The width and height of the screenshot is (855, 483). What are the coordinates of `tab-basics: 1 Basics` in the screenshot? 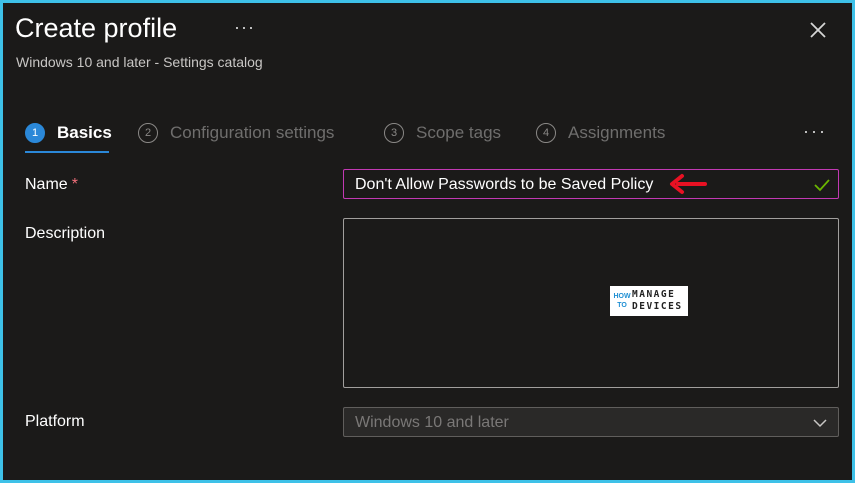 It's located at (68, 133).